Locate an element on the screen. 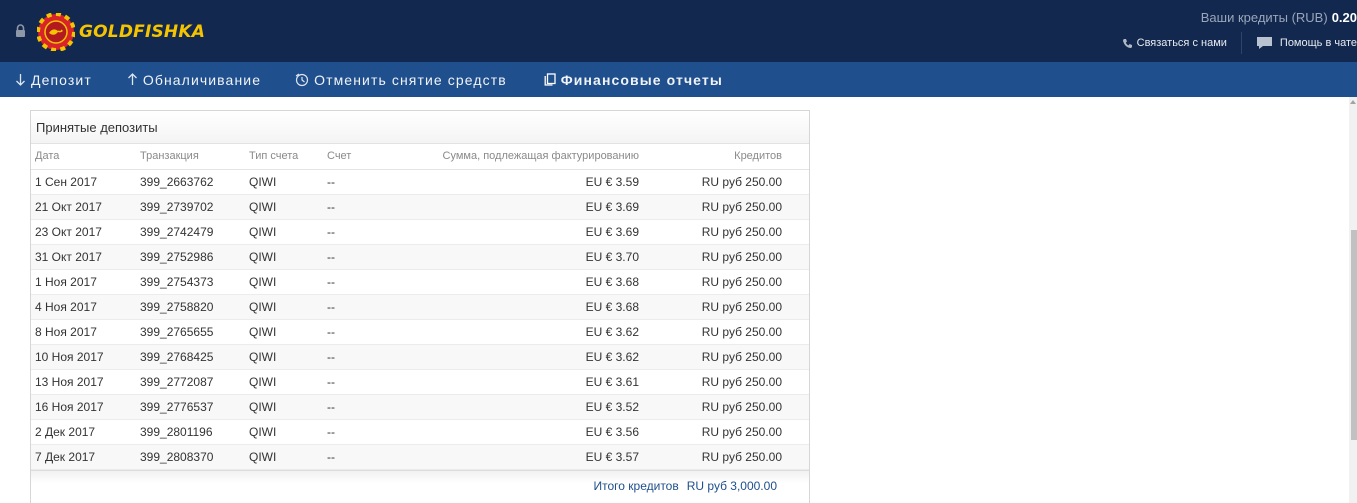 This screenshot has height=503, width=1357. col-credits: Кредитов is located at coordinates (724, 157).